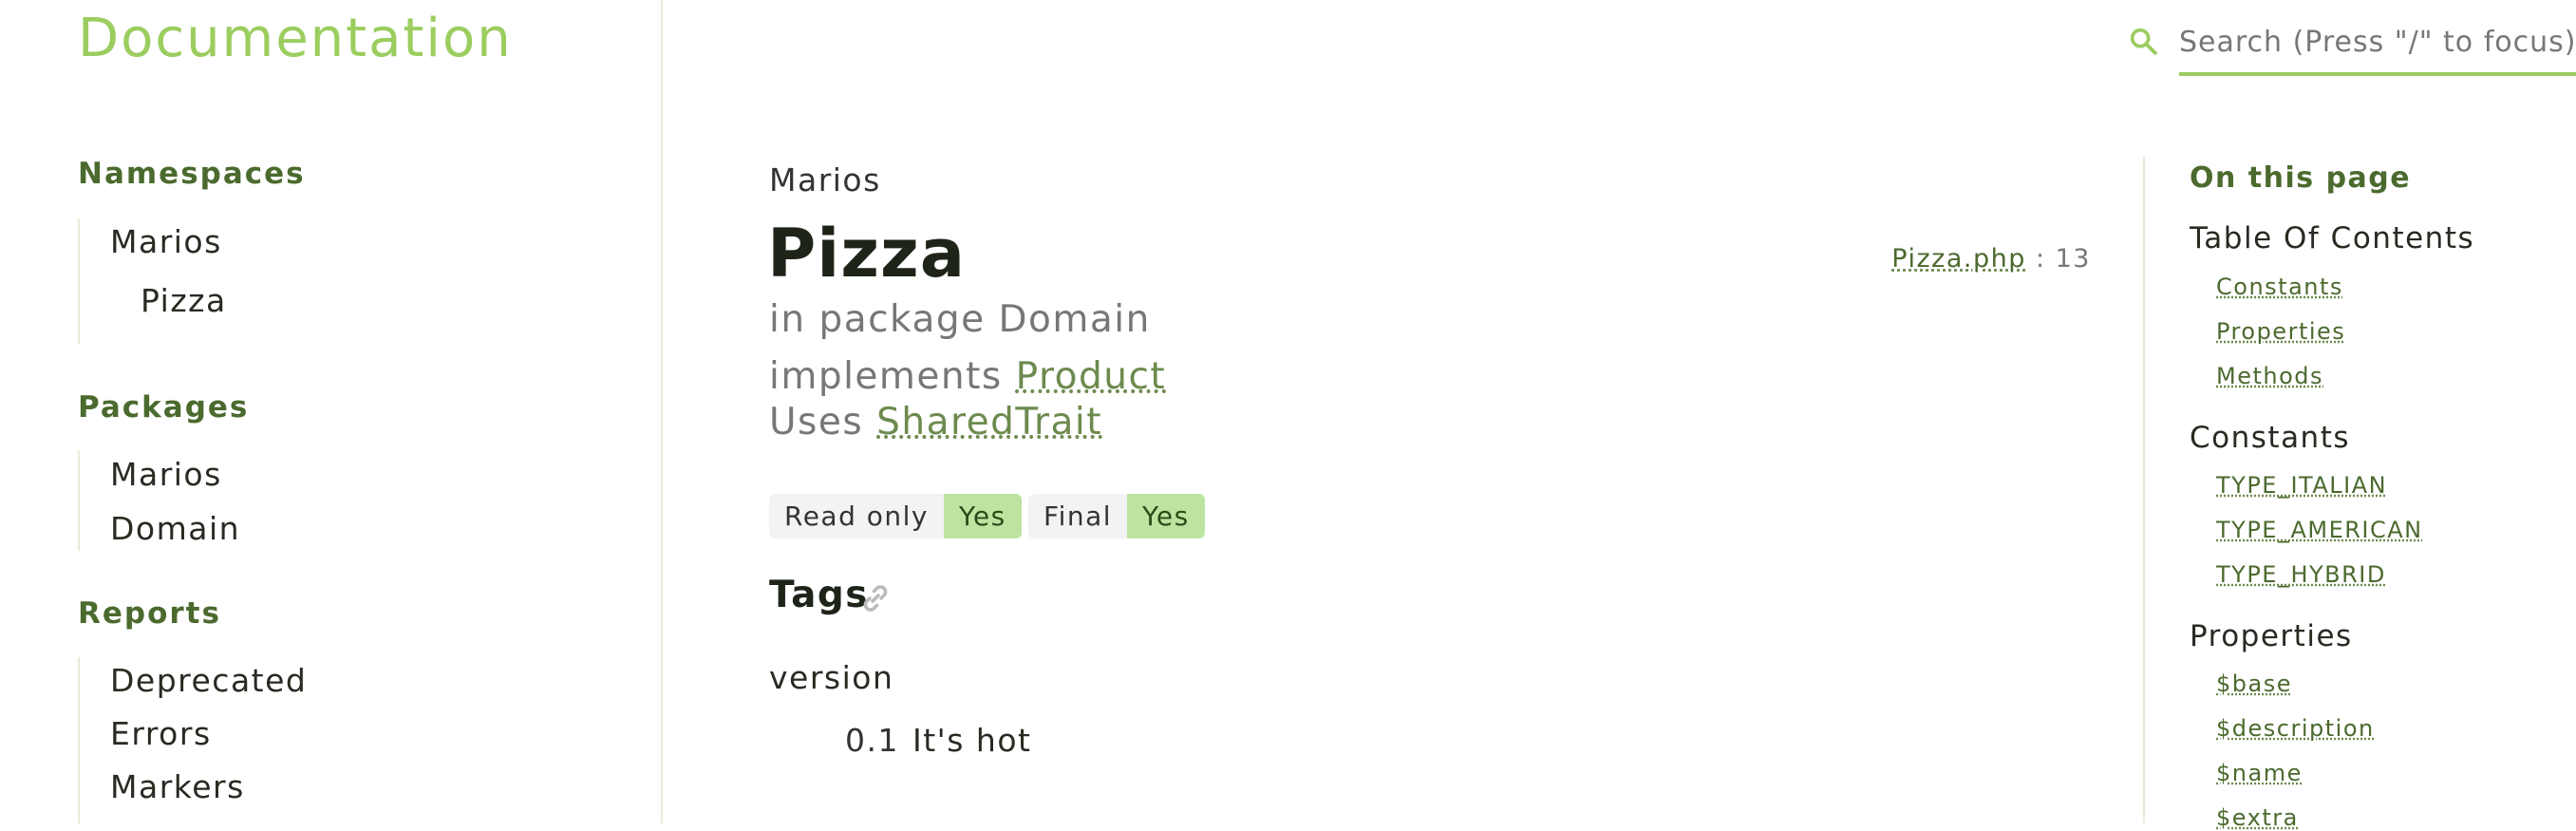  What do you see at coordinates (295, 38) in the screenshot?
I see `site-title: Documentation` at bounding box center [295, 38].